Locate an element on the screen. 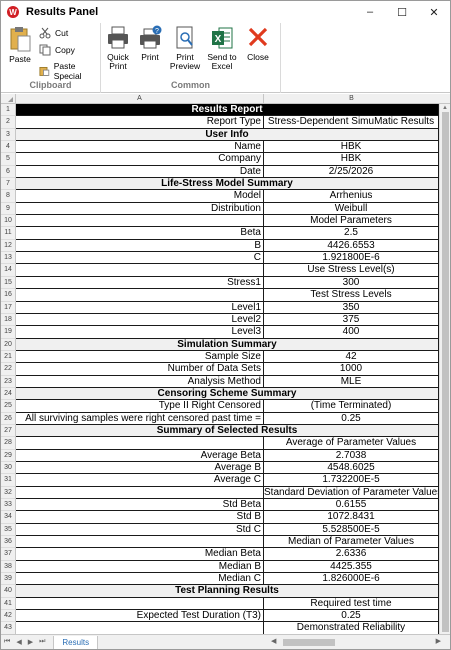 This screenshot has height=650, width=451. label-cell: C is located at coordinates (140, 258).